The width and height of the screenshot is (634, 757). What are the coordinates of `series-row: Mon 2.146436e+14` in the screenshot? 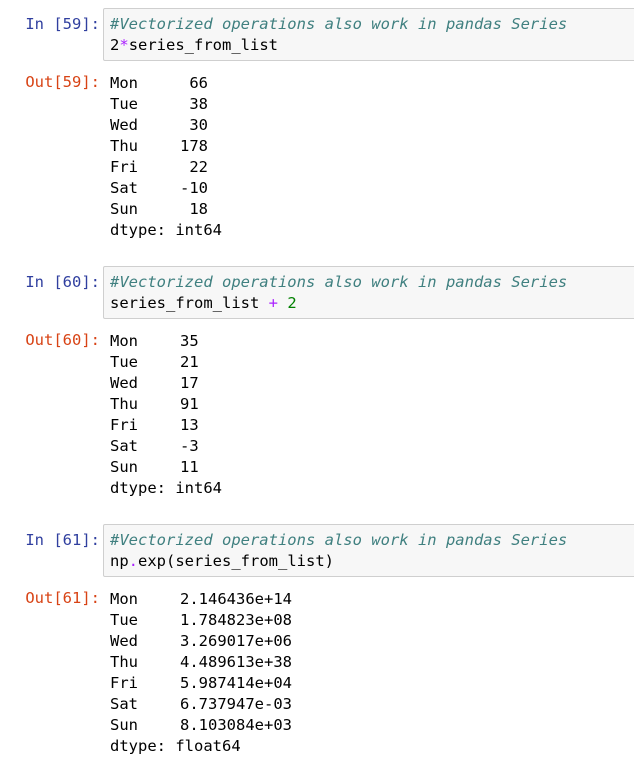 It's located at (201, 599).